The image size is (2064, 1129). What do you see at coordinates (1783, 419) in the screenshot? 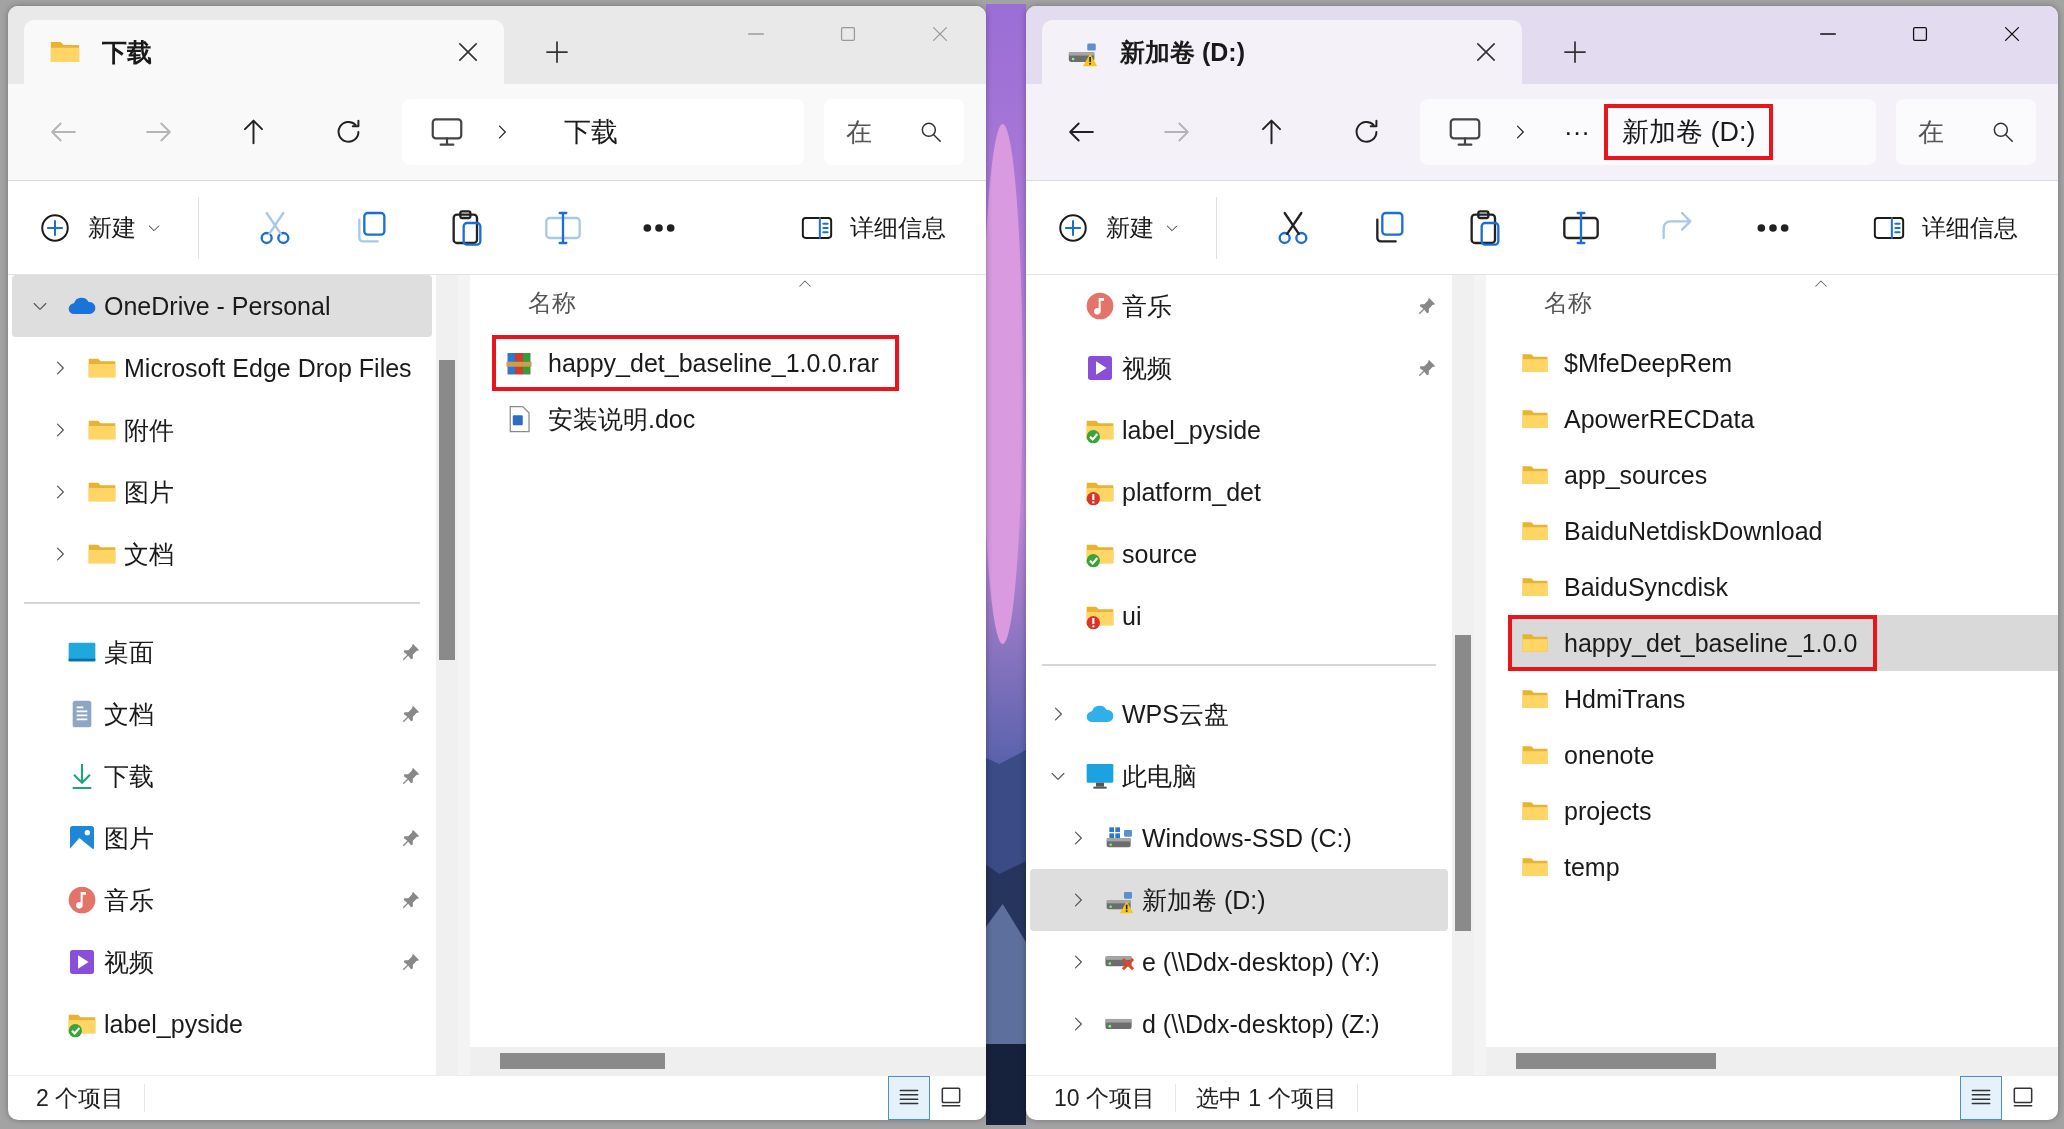
I see `file-item: ApowerRECData` at bounding box center [1783, 419].